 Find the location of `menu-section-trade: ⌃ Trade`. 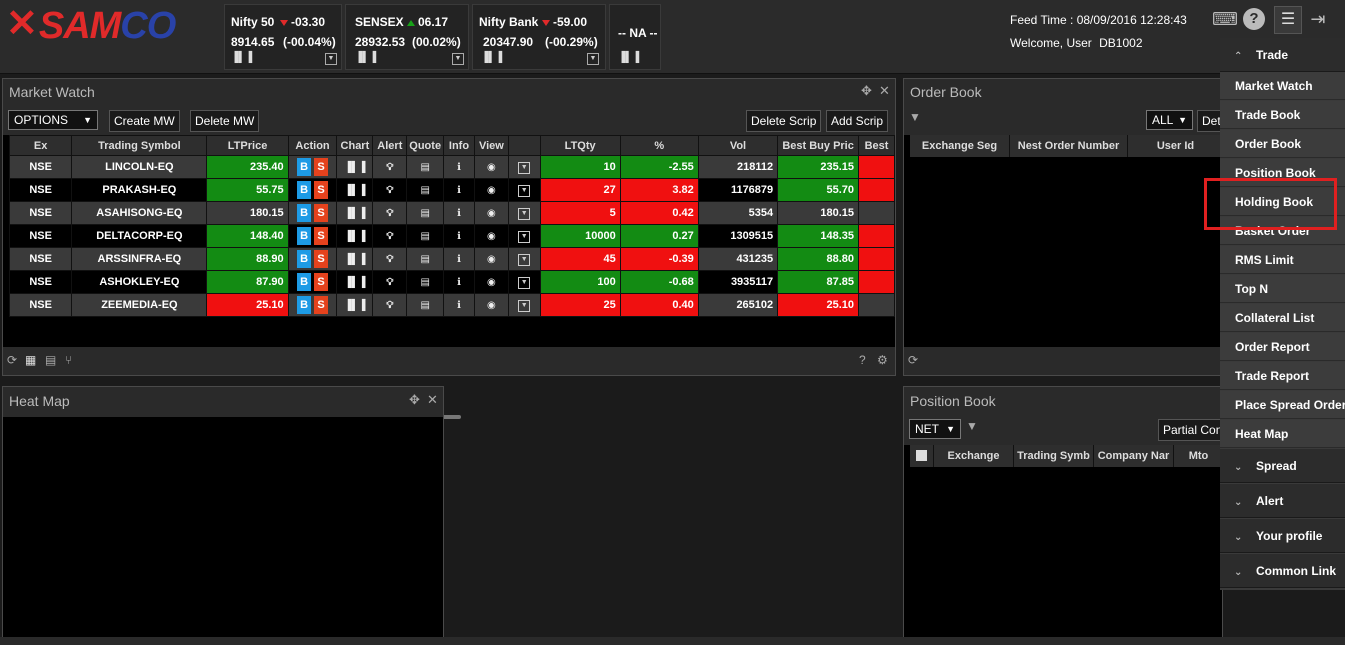

menu-section-trade: ⌃ Trade is located at coordinates (1282, 55).